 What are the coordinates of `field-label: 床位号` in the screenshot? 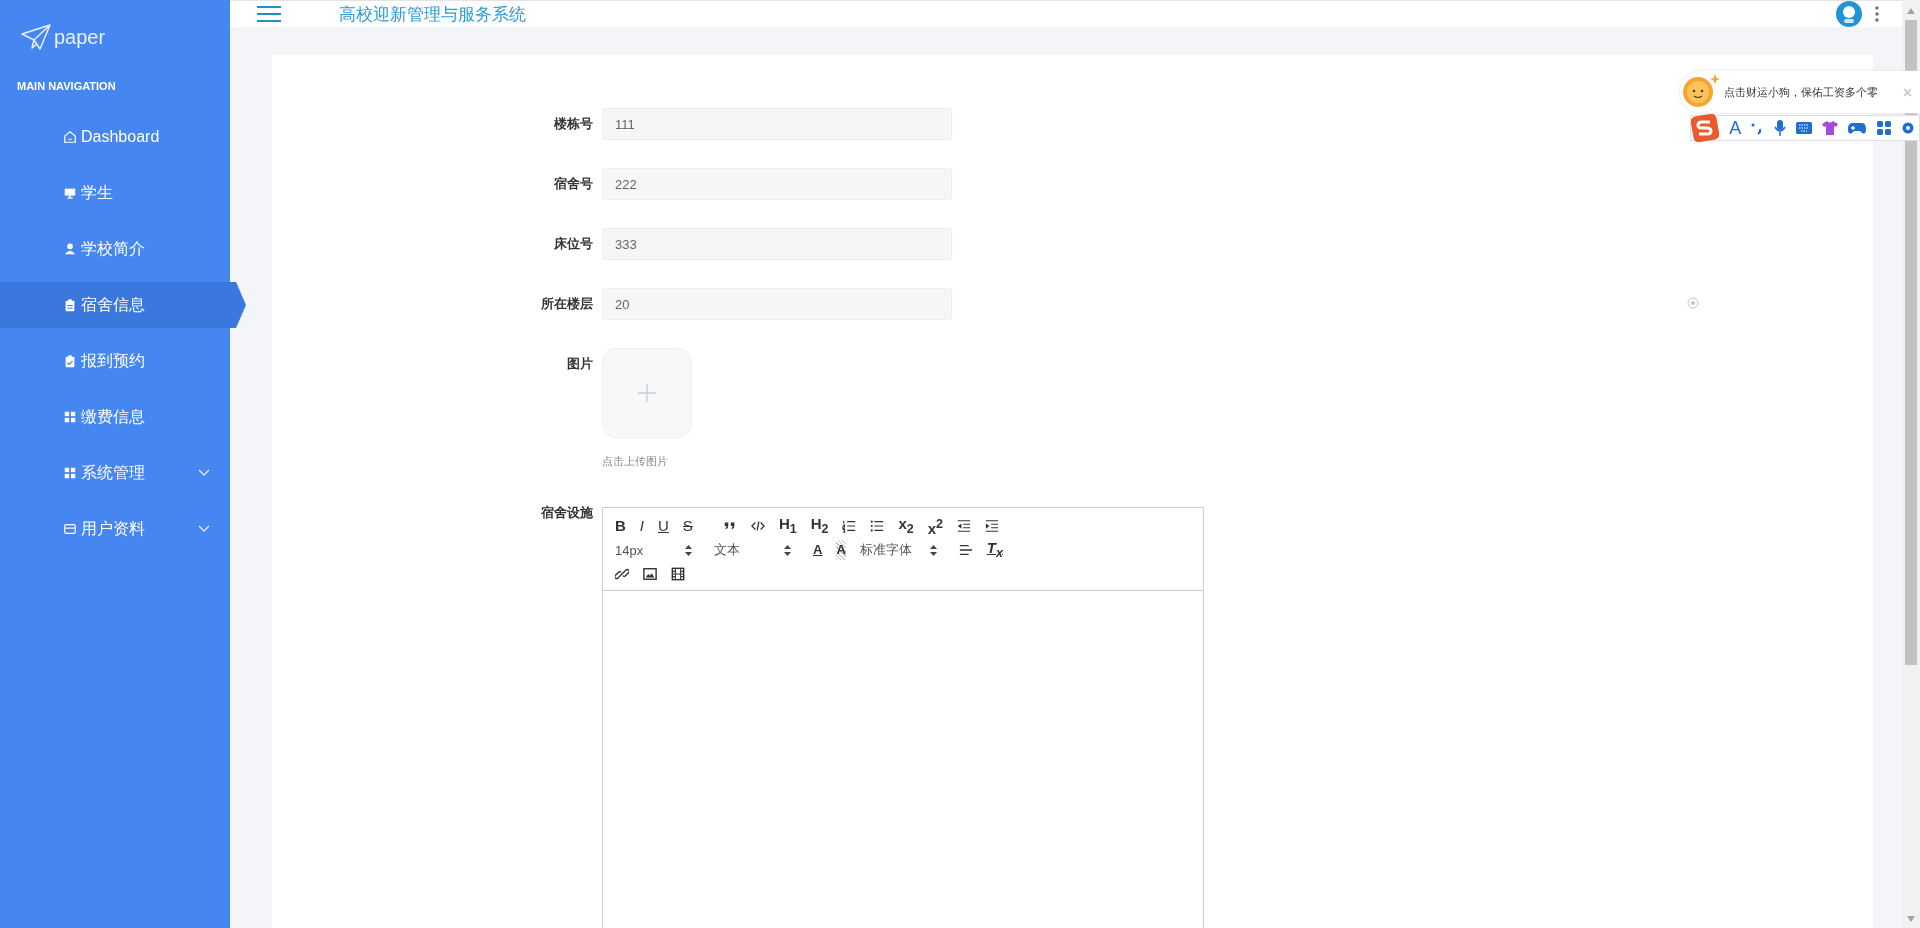 It's located at (573, 244).